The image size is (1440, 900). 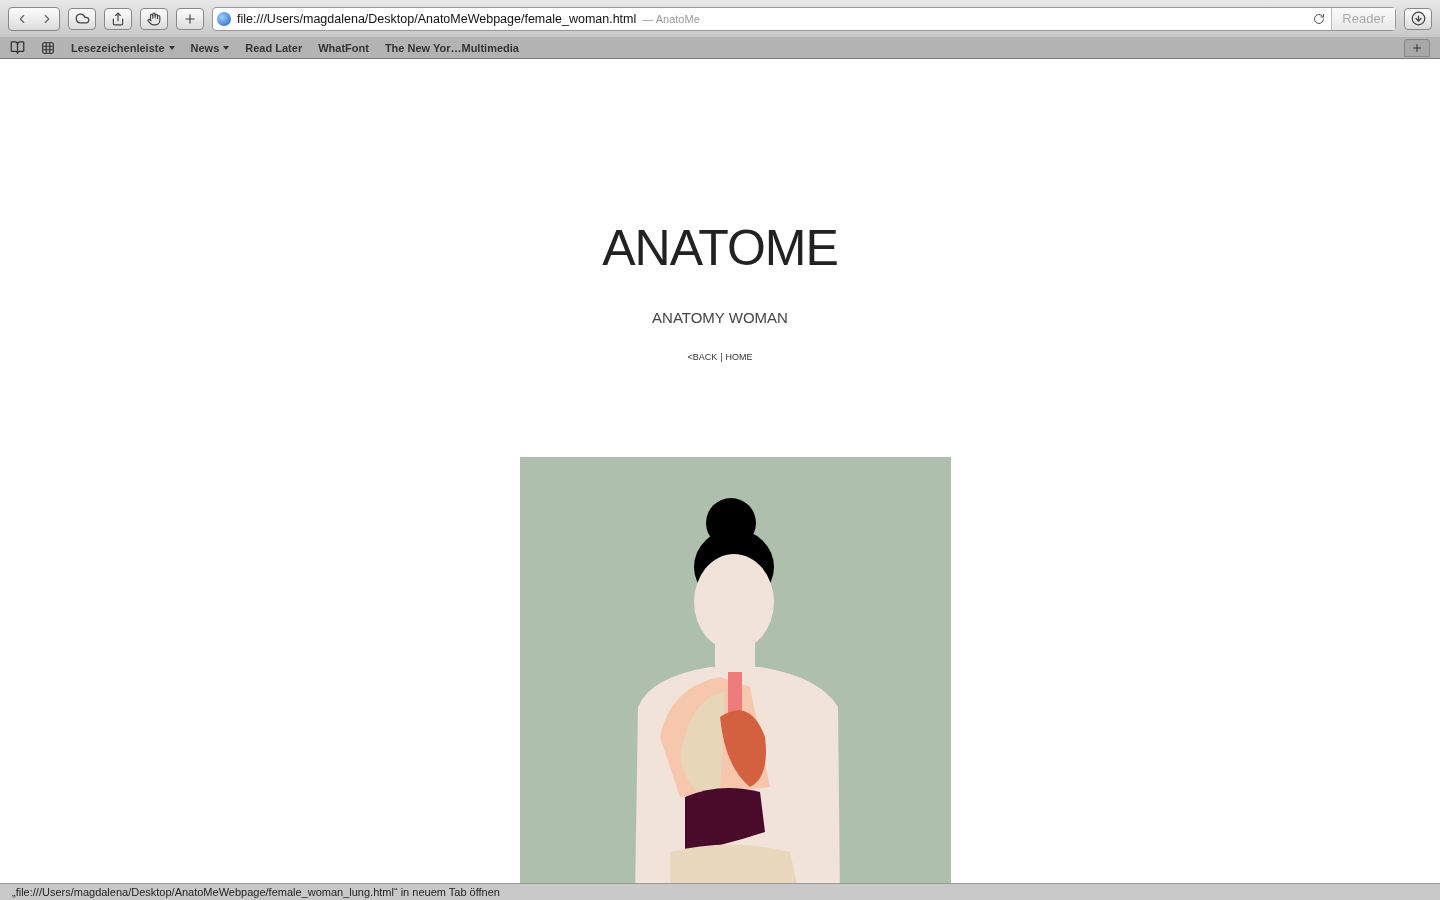 What do you see at coordinates (804, 18) in the screenshot?
I see `address-field: file:///Users/magdalena/Desktop/AnatoMeWebpage/female_woman.html — AnatoMe Reader` at bounding box center [804, 18].